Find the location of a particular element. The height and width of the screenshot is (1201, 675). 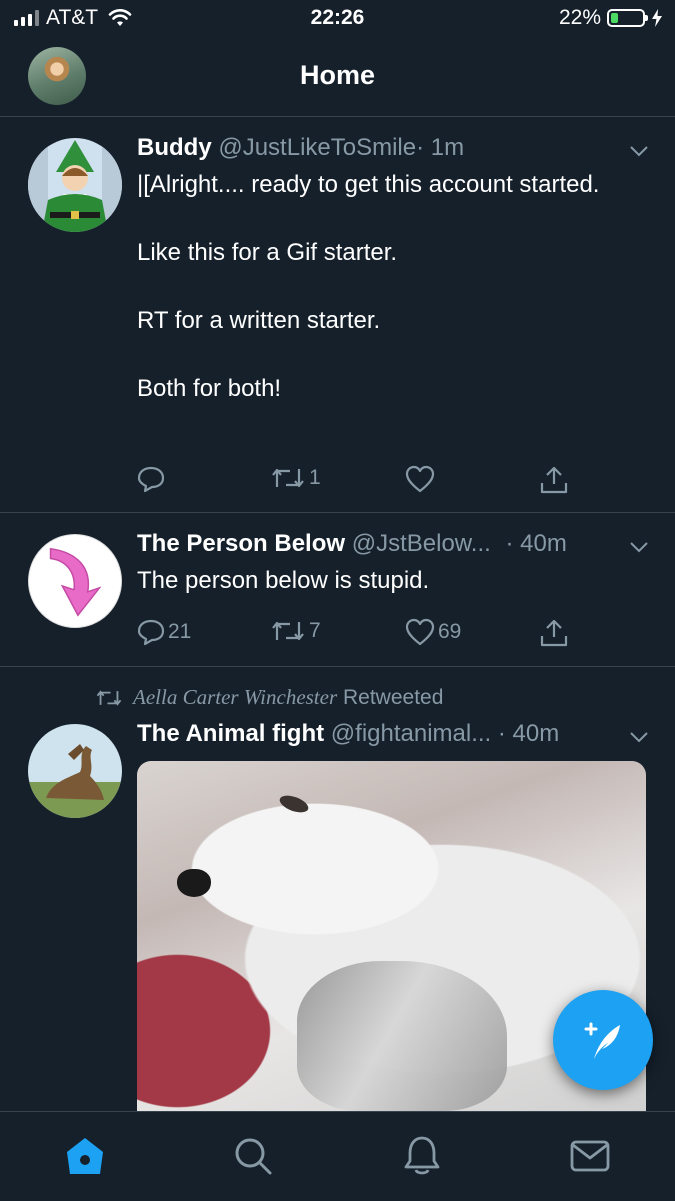

retweet-count: 7 is located at coordinates (315, 630).